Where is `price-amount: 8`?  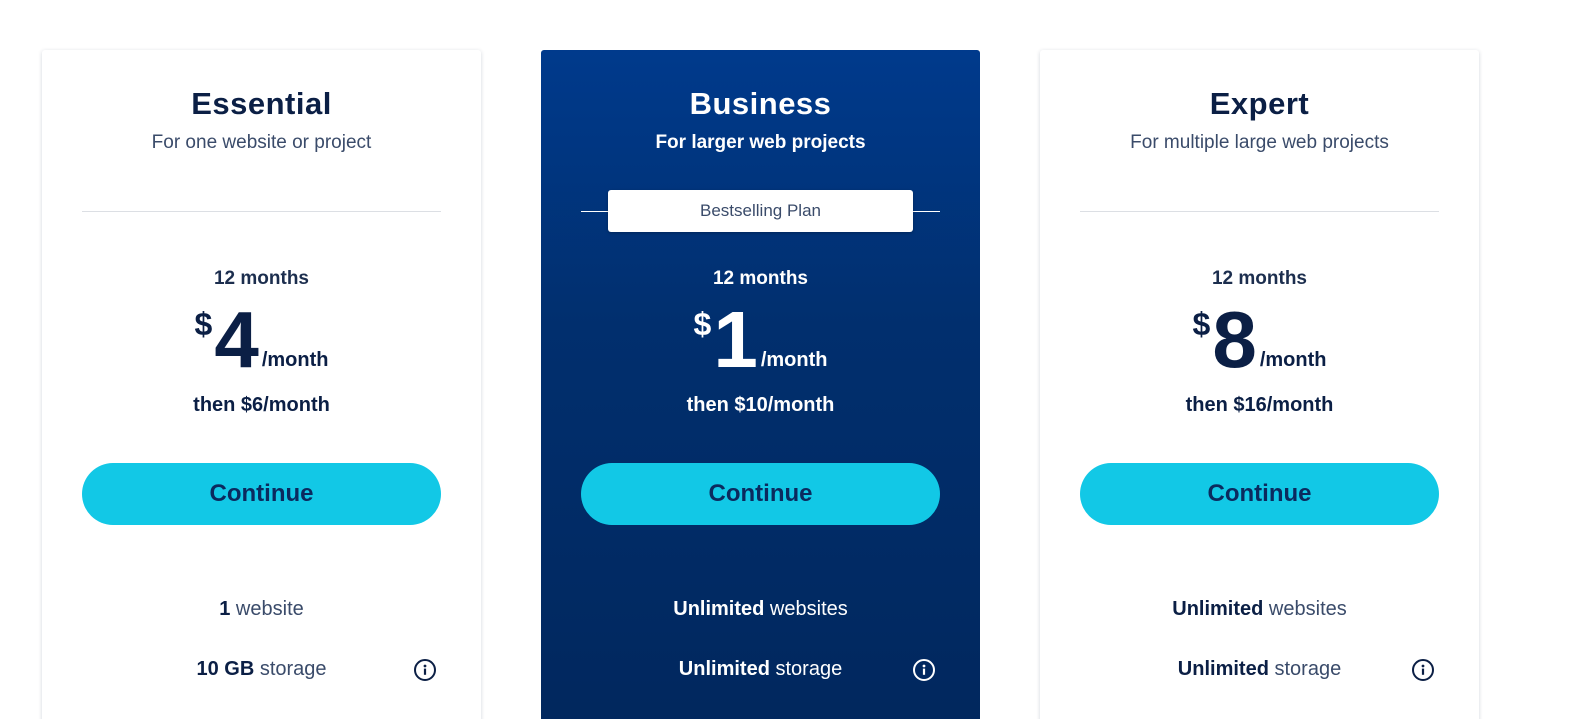 price-amount: 8 is located at coordinates (1234, 339).